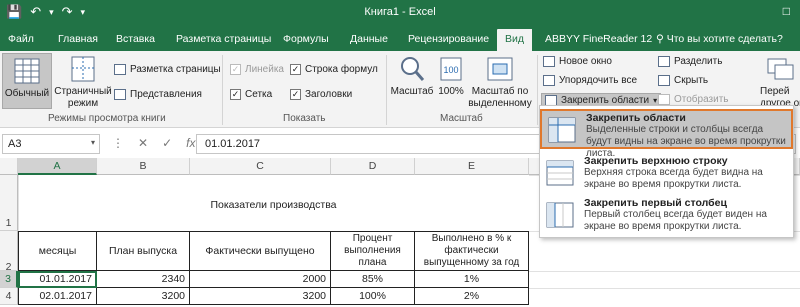 The width and height of the screenshot is (800, 307). I want to click on row-header-4: 4, so click(9, 296).